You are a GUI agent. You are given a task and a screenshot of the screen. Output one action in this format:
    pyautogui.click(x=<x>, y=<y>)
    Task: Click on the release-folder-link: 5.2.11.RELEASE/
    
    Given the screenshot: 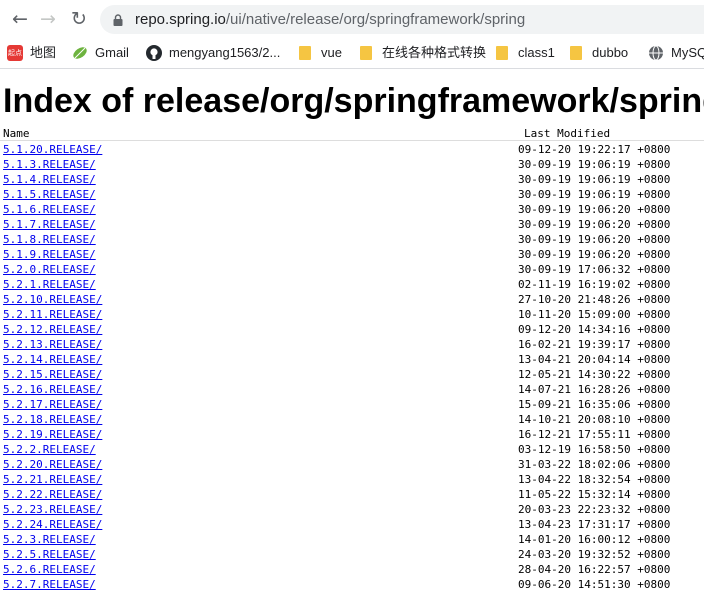 What is the action you would take?
    pyautogui.click(x=52, y=314)
    